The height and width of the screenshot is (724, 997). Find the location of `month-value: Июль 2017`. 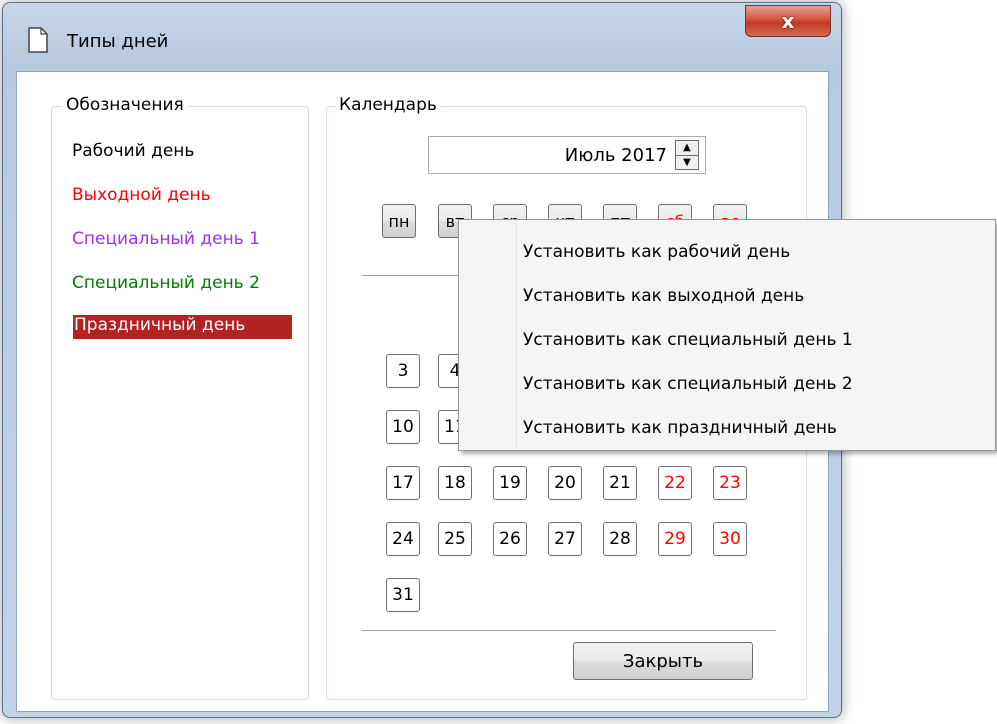

month-value: Июль 2017 is located at coordinates (615, 155).